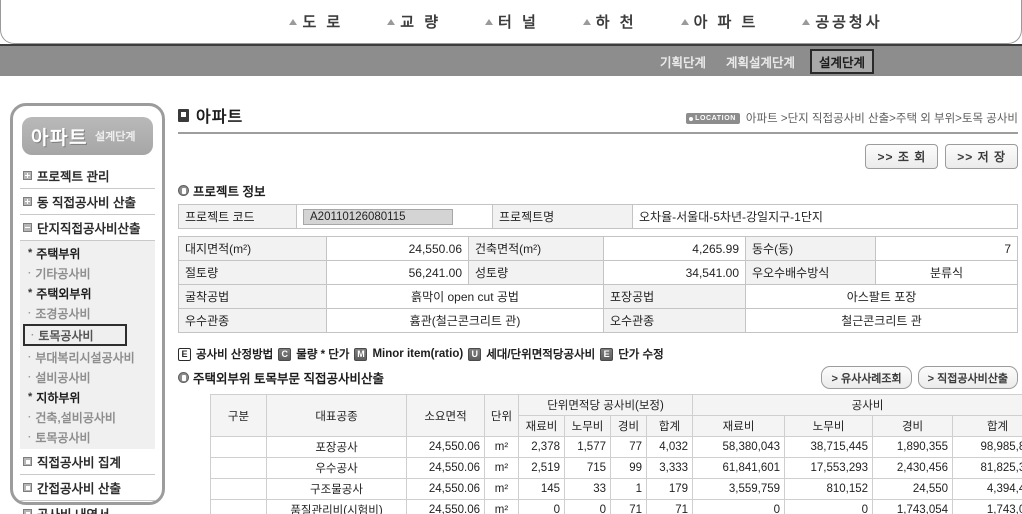 This screenshot has width=1022, height=514. Describe the element at coordinates (87, 357) in the screenshot. I see `sidebar-subitem-welfare-facility-cost: · 부대복리시설공사비` at that location.